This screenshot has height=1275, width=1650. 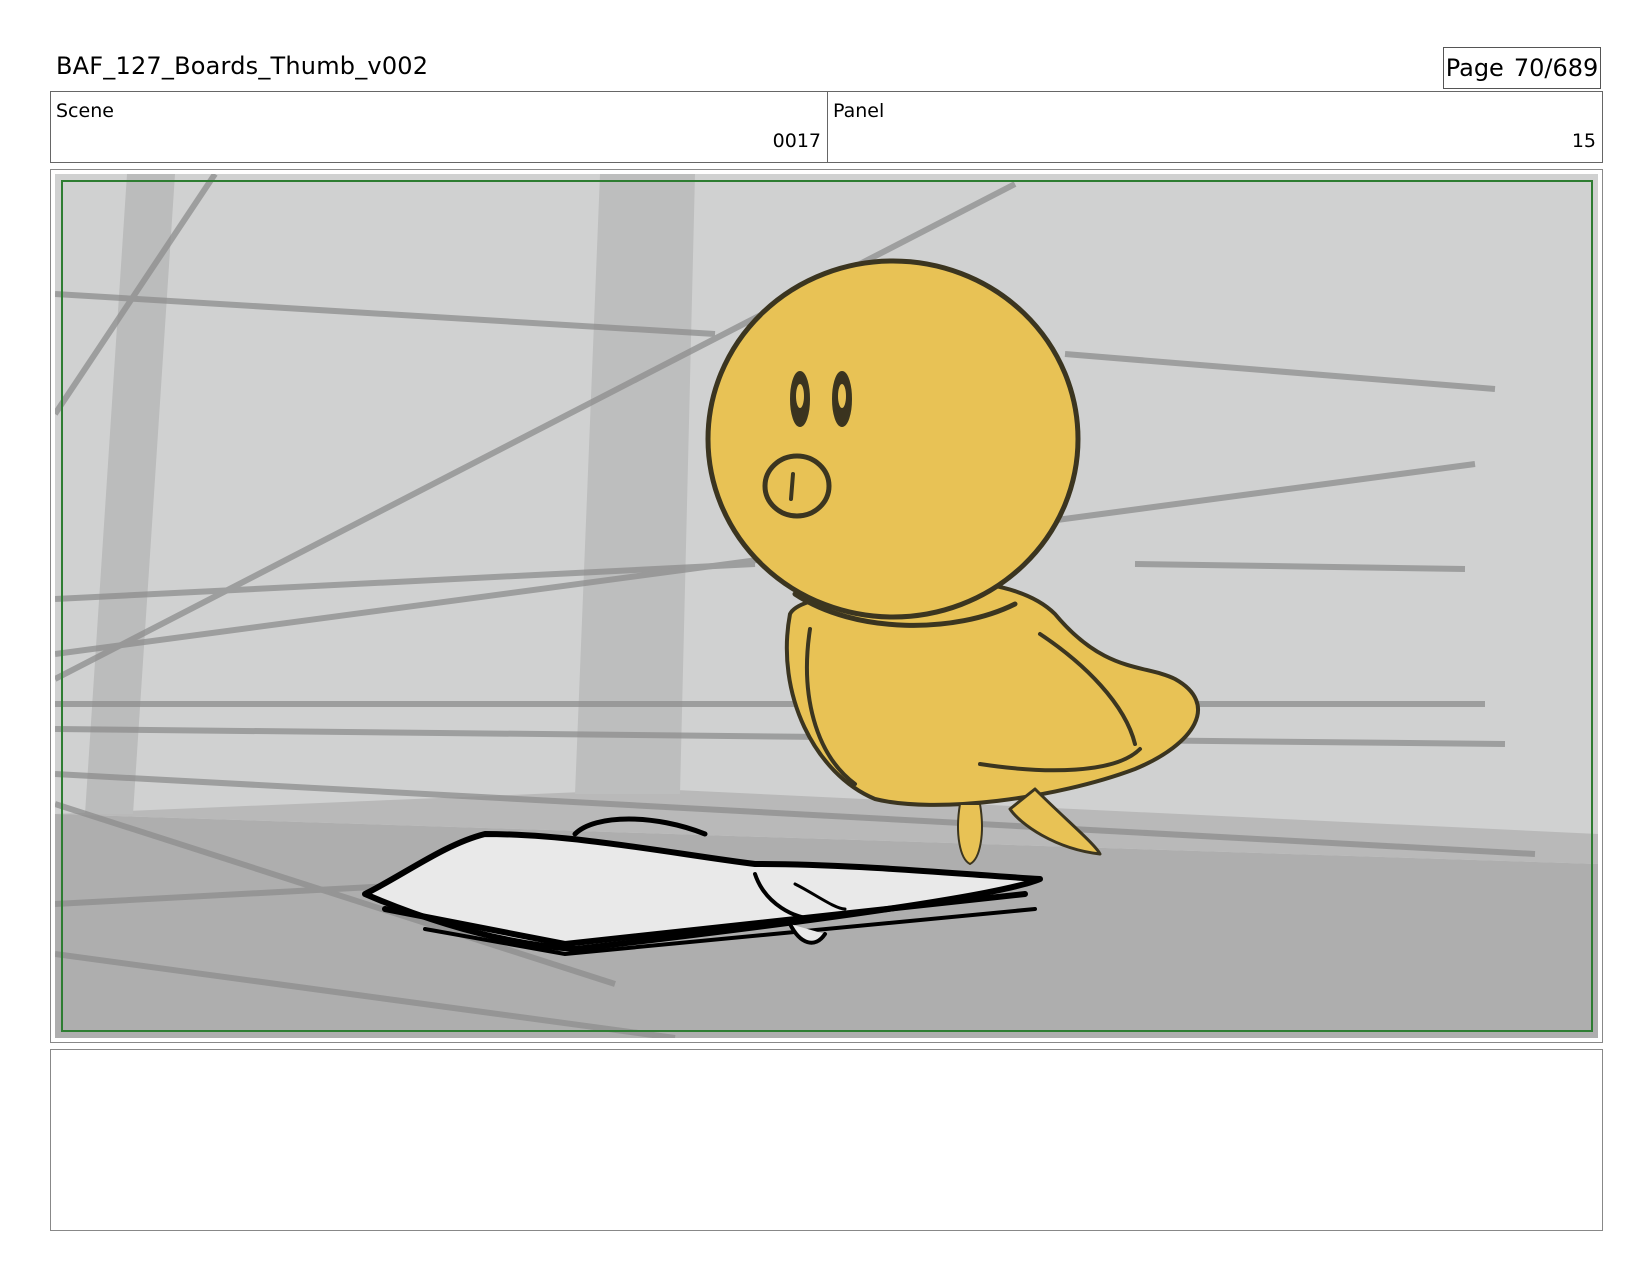 I want to click on scene-cell: Scene 0017, so click(x=439, y=127).